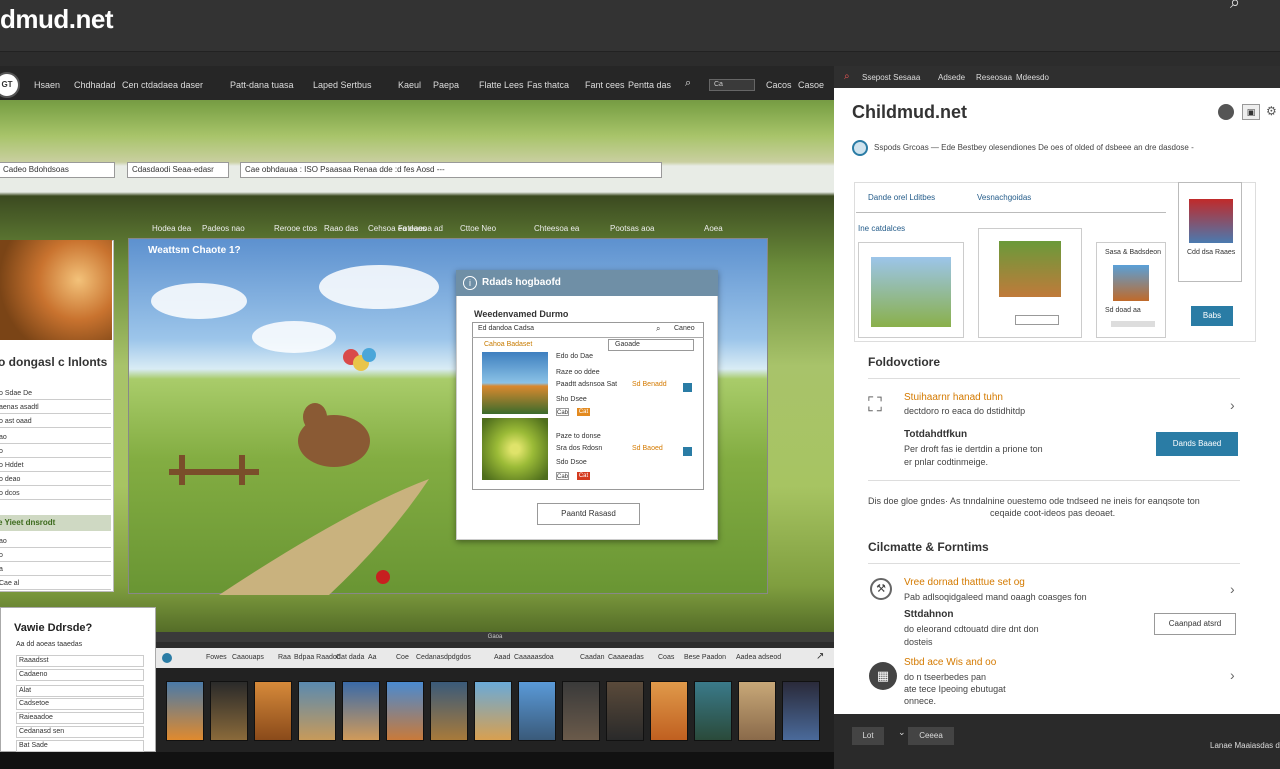 This screenshot has height=769, width=1280. Describe the element at coordinates (931, 736) in the screenshot. I see `footer-button: Ceeea` at that location.